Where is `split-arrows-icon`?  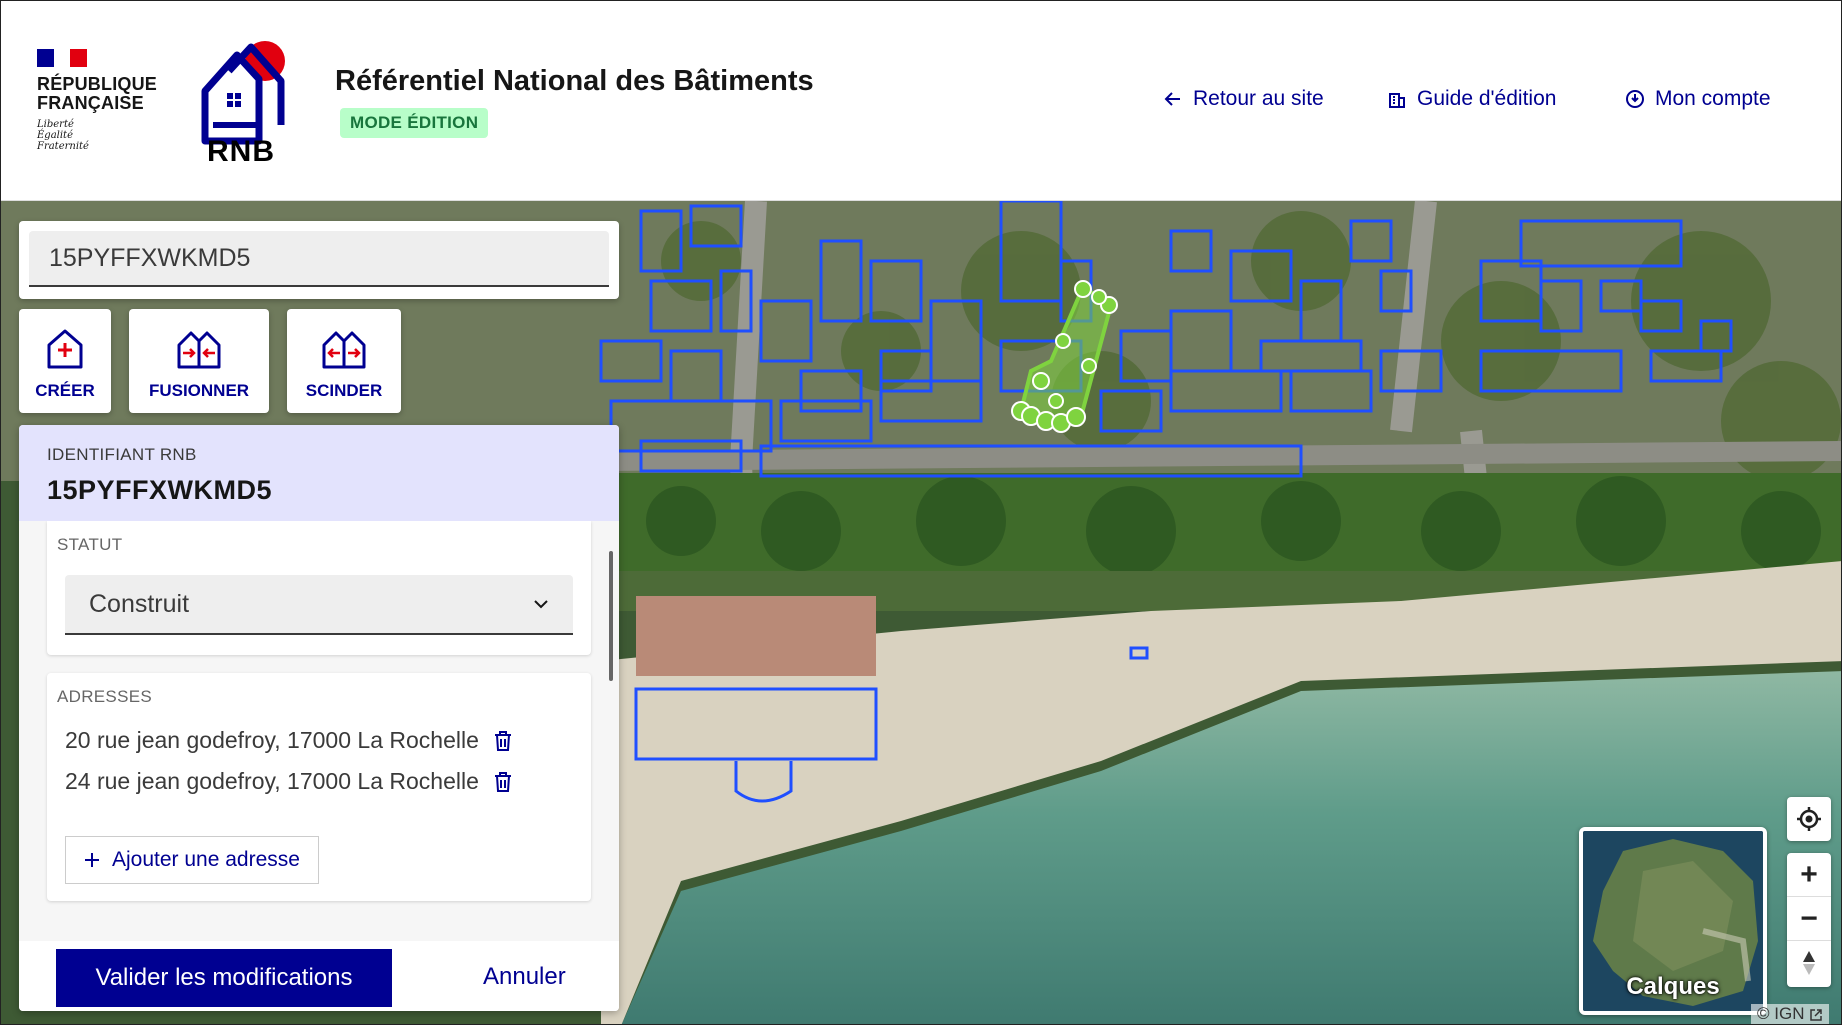
split-arrows-icon is located at coordinates (344, 350).